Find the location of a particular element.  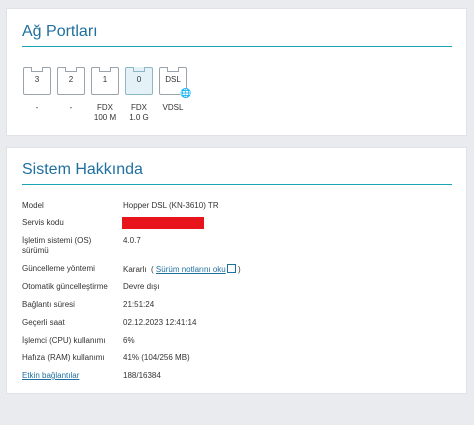

row-value: 02.12.2023 12:41:14 is located at coordinates (160, 322).